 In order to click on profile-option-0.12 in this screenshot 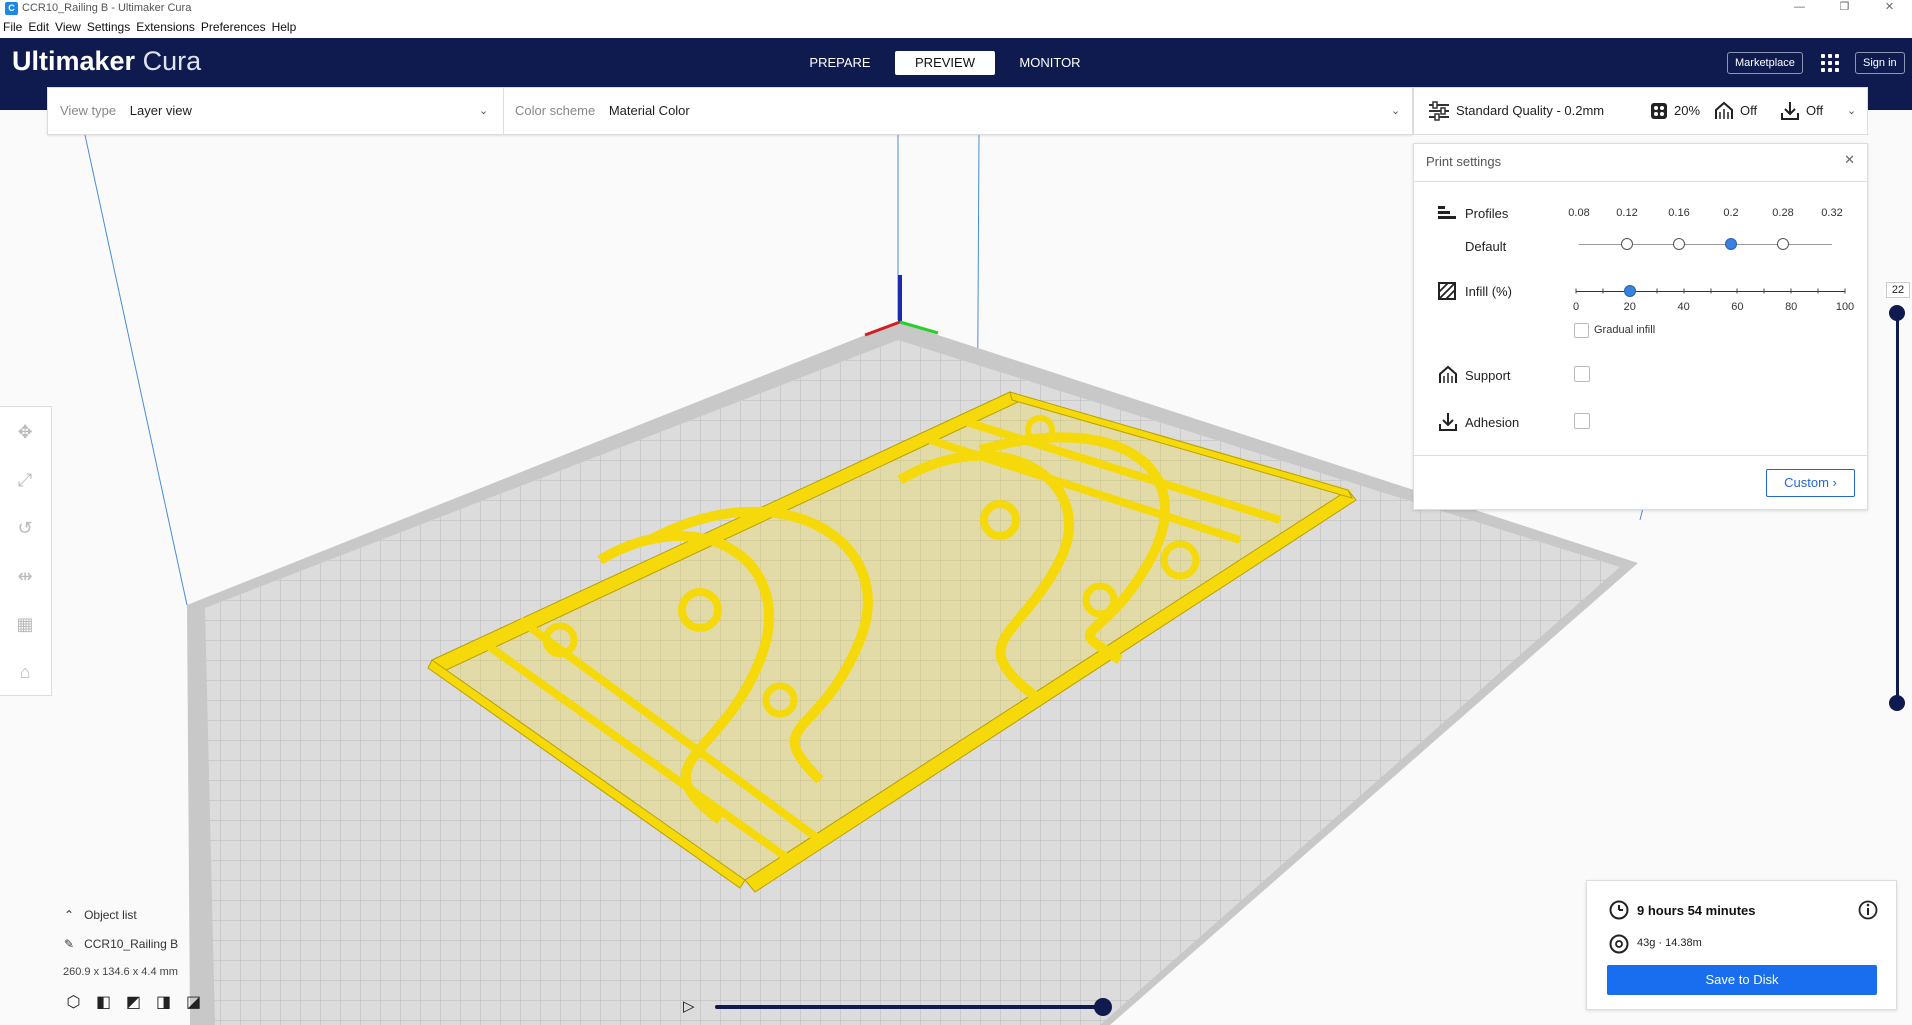, I will do `click(1627, 244)`.